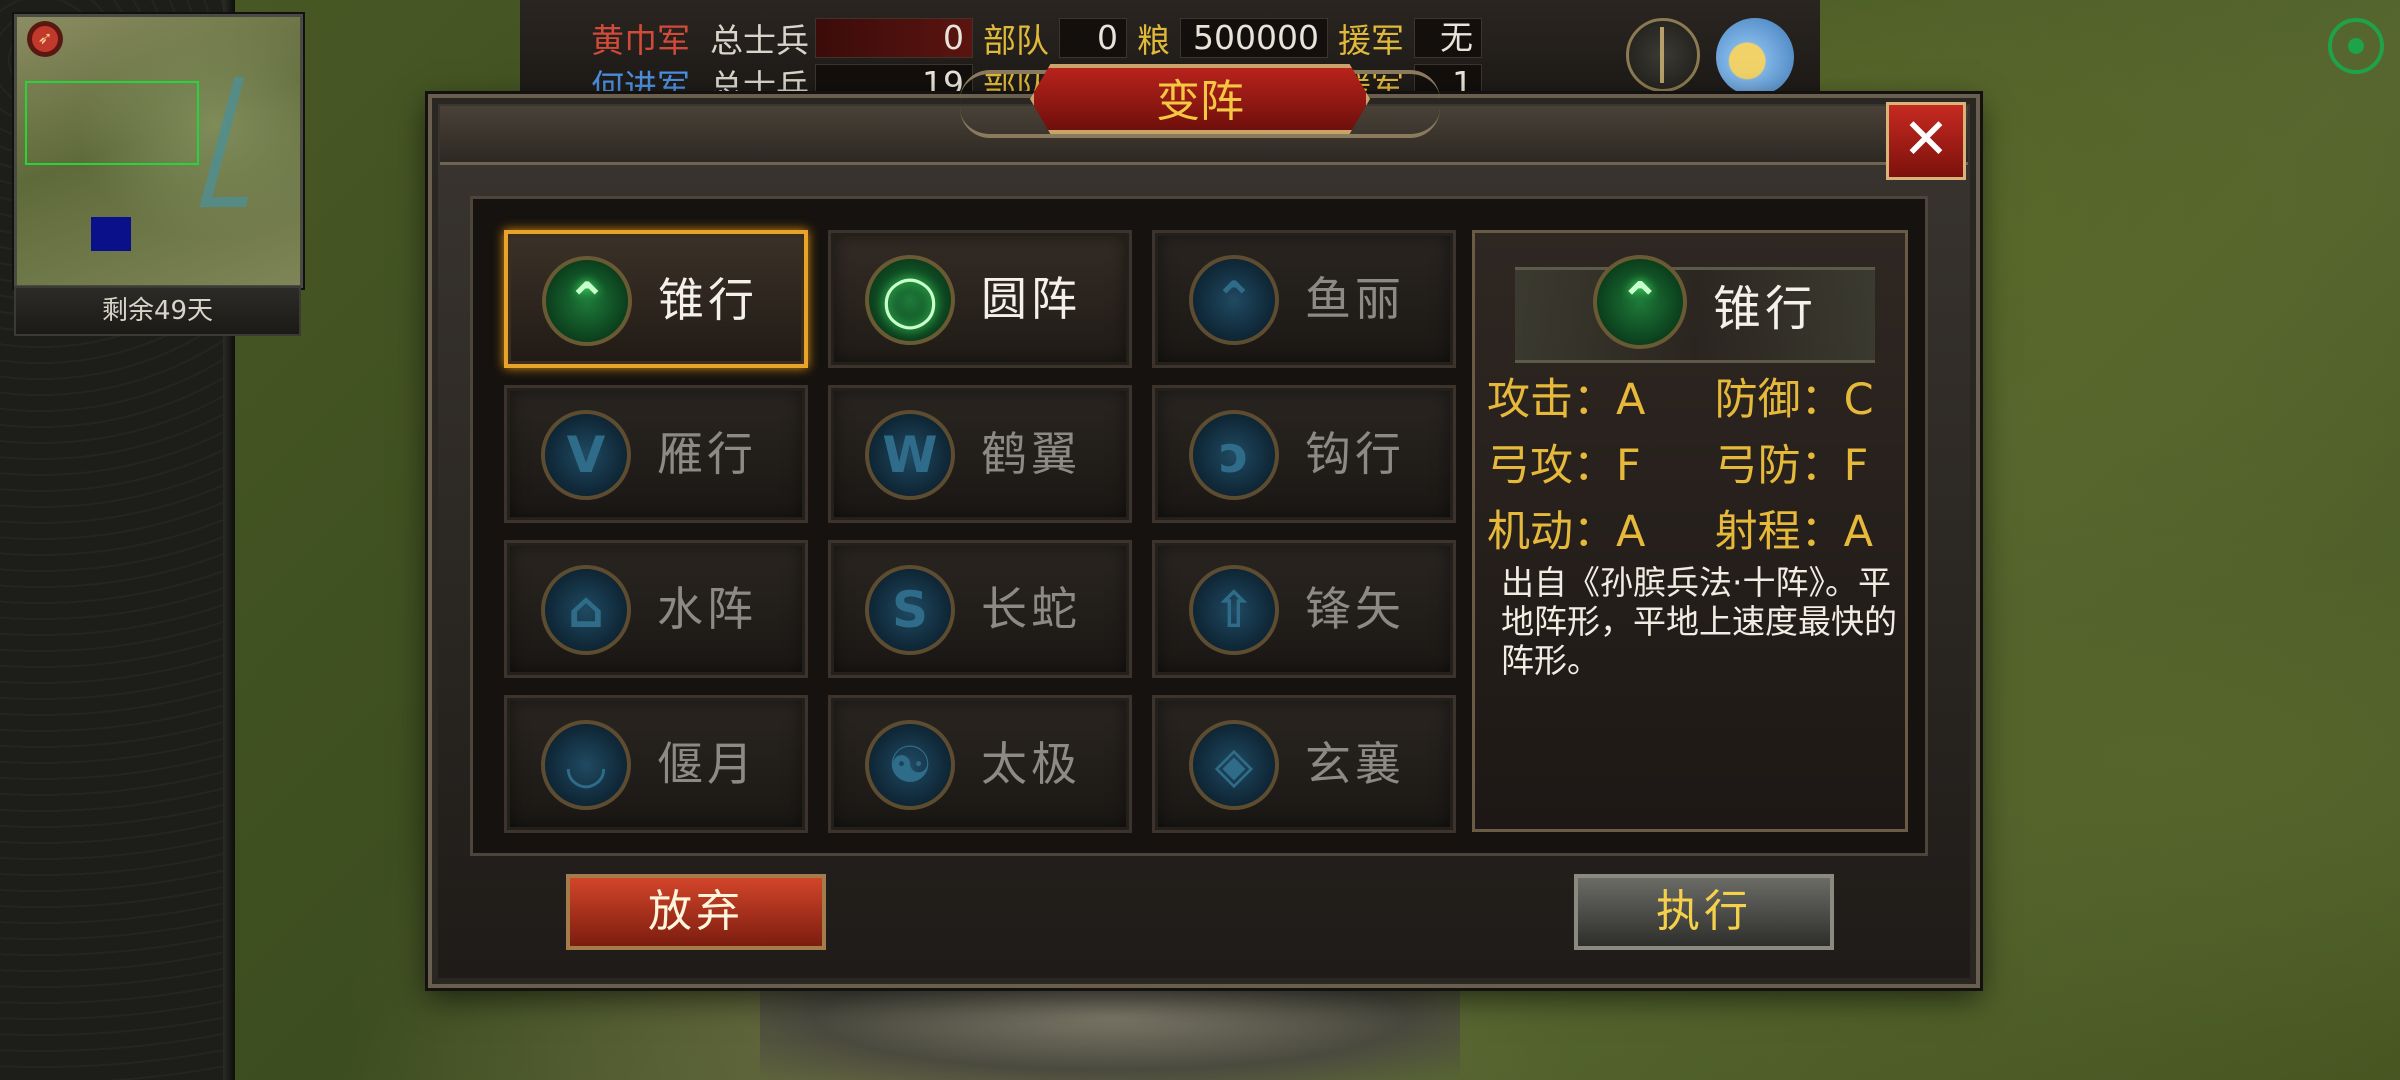 The image size is (2400, 1080). Describe the element at coordinates (1765, 309) in the screenshot. I see `info-formation-name: 锥行` at that location.